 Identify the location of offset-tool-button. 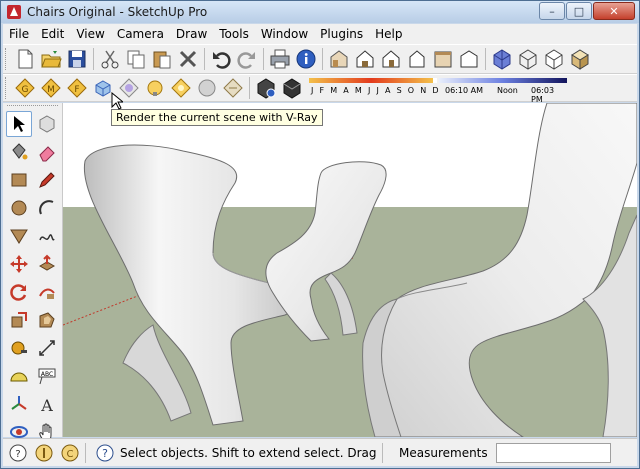
(47, 320).